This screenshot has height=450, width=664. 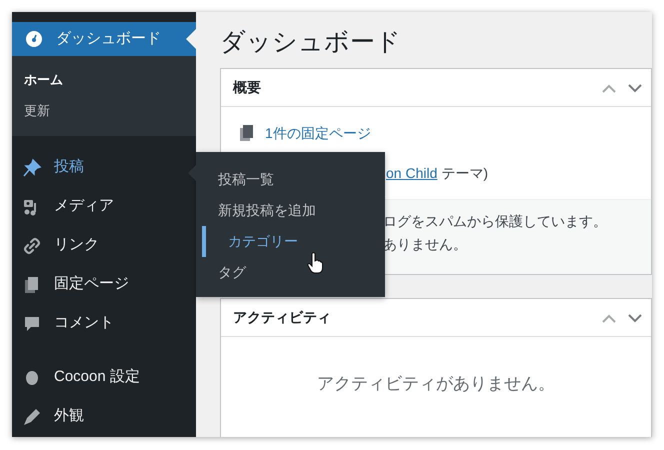 What do you see at coordinates (436, 384) in the screenshot?
I see `empty-message: アクティビティがありません。` at bounding box center [436, 384].